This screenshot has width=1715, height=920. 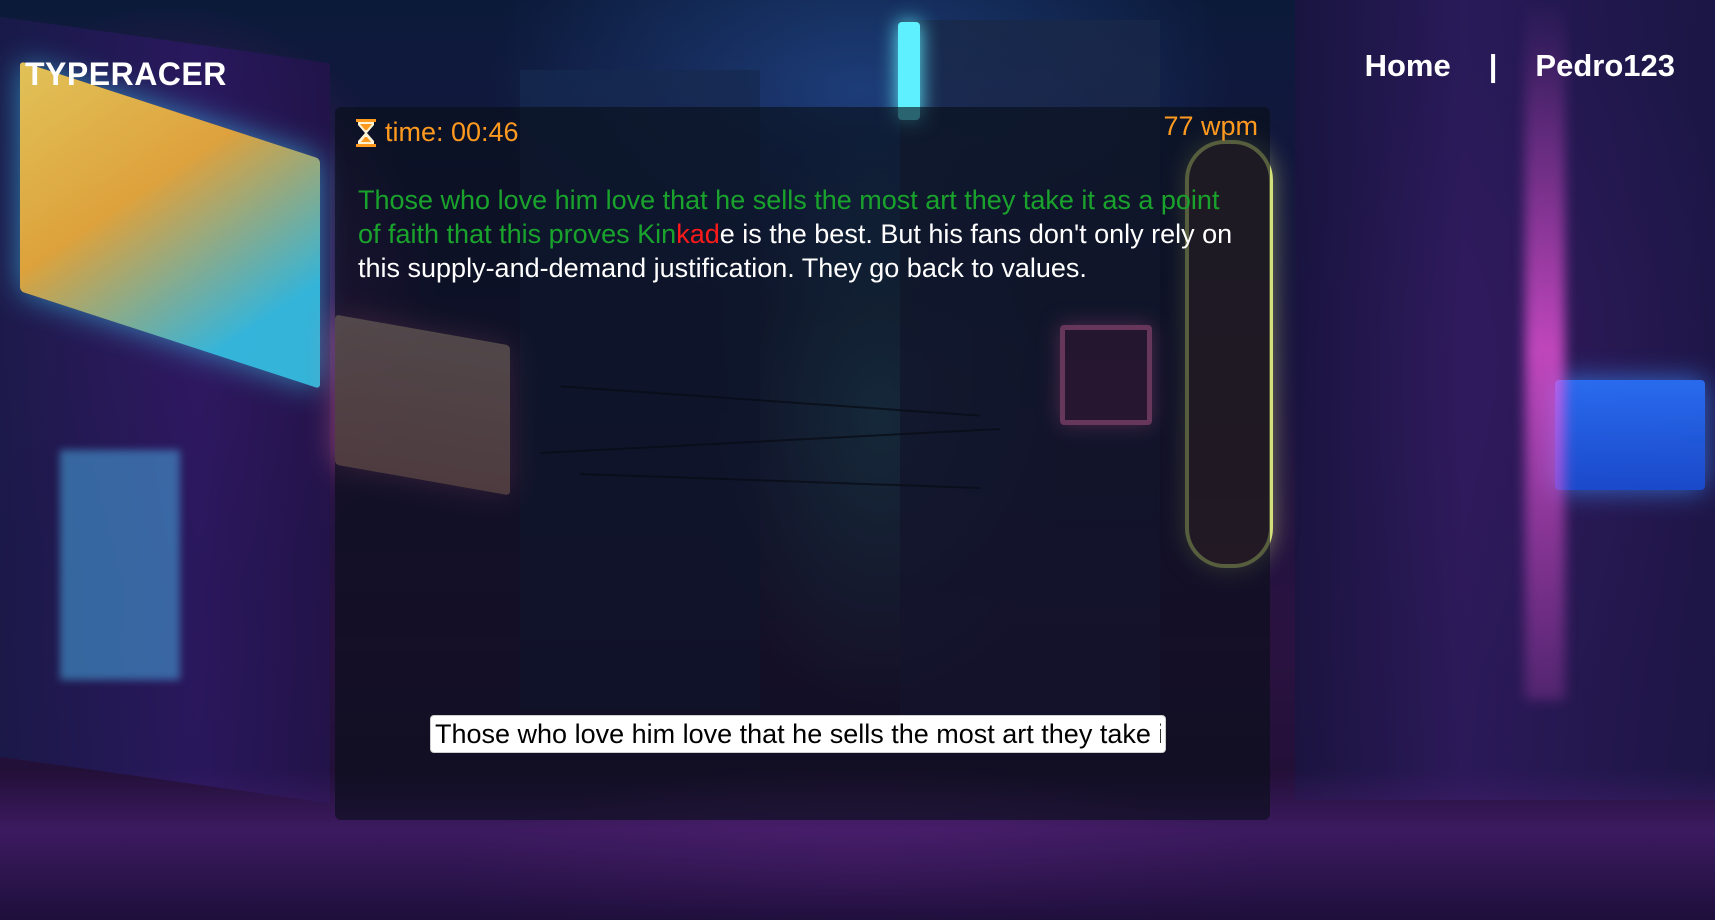 I want to click on timer-text: time: 00:46, so click(x=452, y=132).